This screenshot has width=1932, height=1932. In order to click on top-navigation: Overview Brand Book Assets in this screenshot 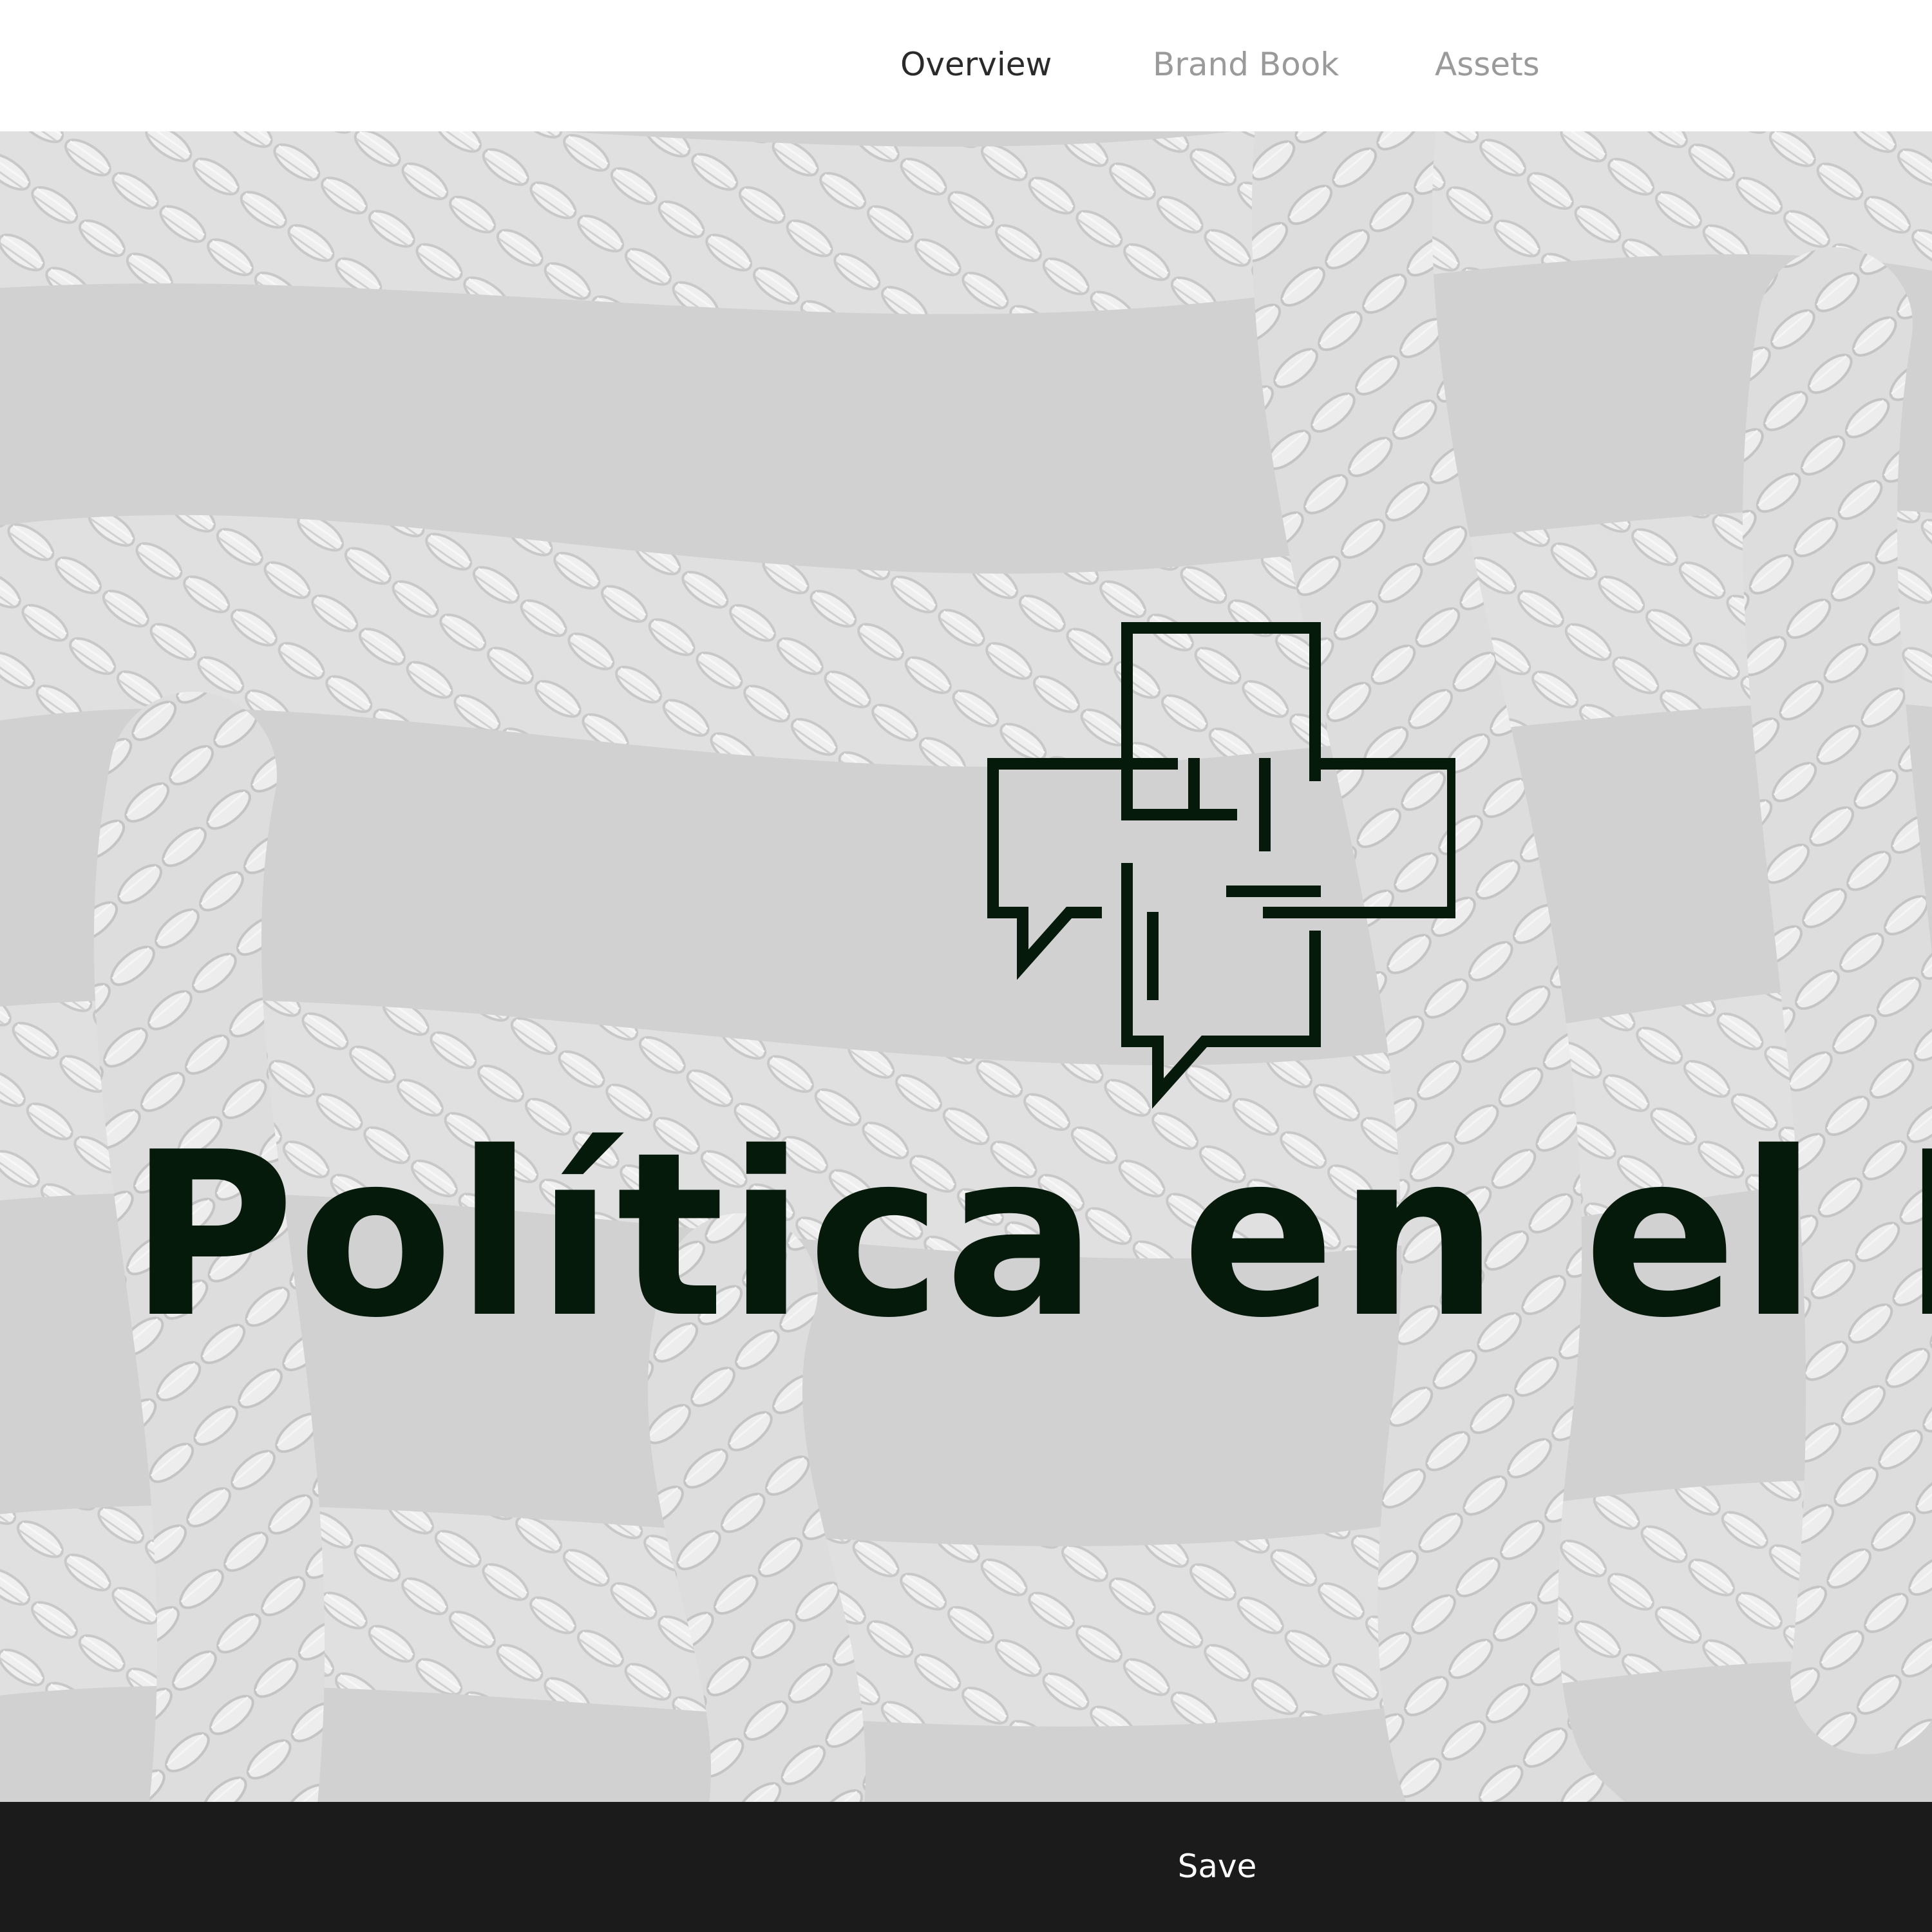, I will do `click(966, 65)`.